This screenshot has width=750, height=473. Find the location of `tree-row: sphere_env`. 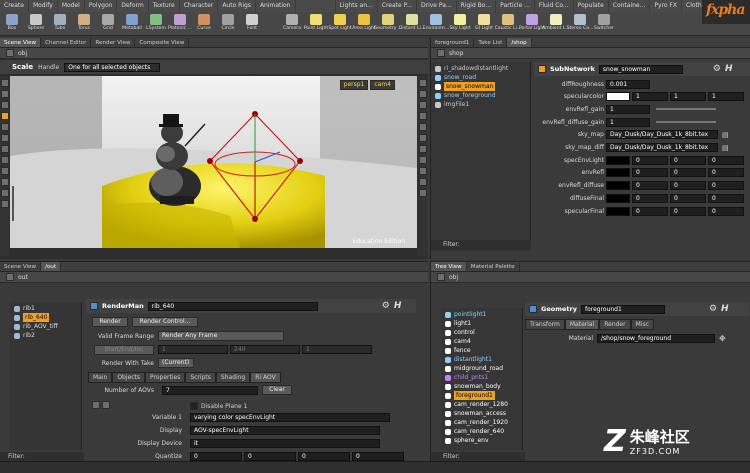

tree-row: sphere_env is located at coordinates (481, 440).